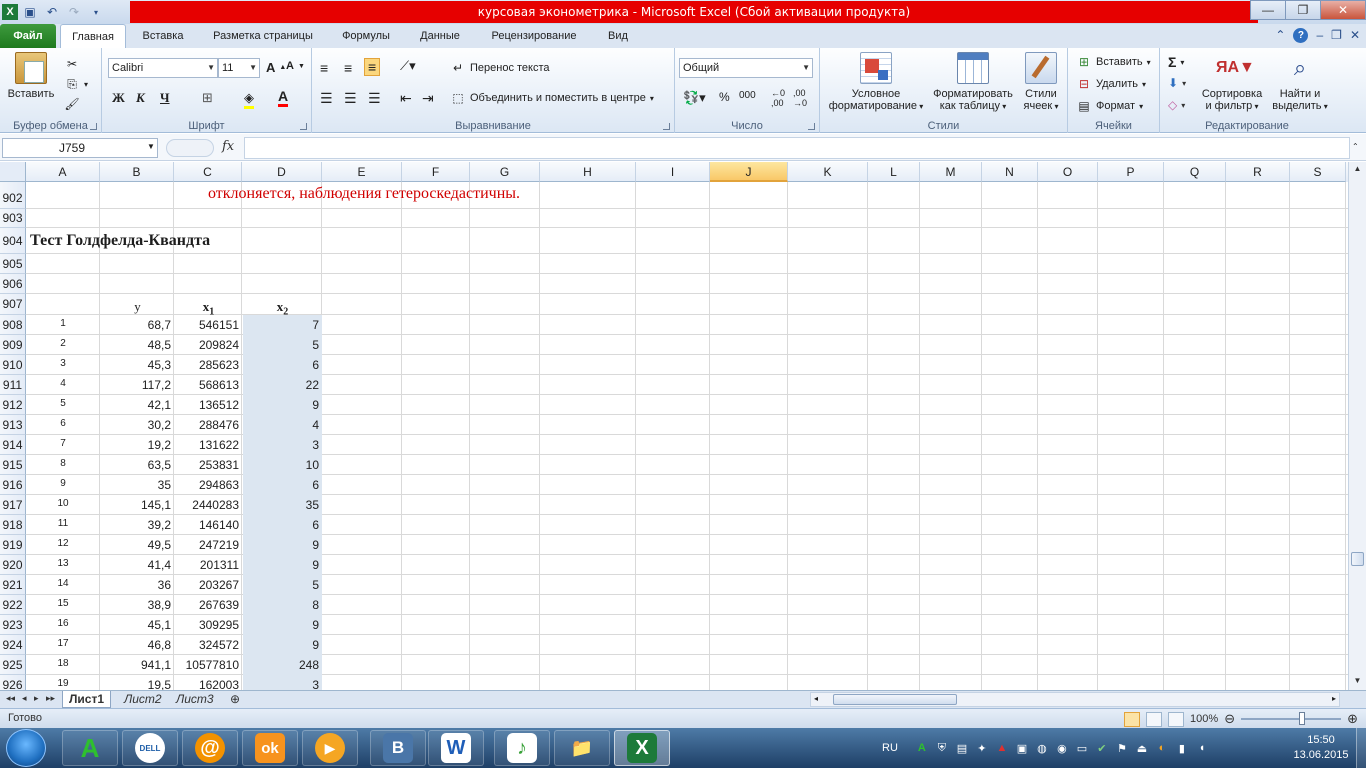 This screenshot has width=1366, height=768. What do you see at coordinates (13, 195) in the screenshot?
I see `row-header: 902` at bounding box center [13, 195].